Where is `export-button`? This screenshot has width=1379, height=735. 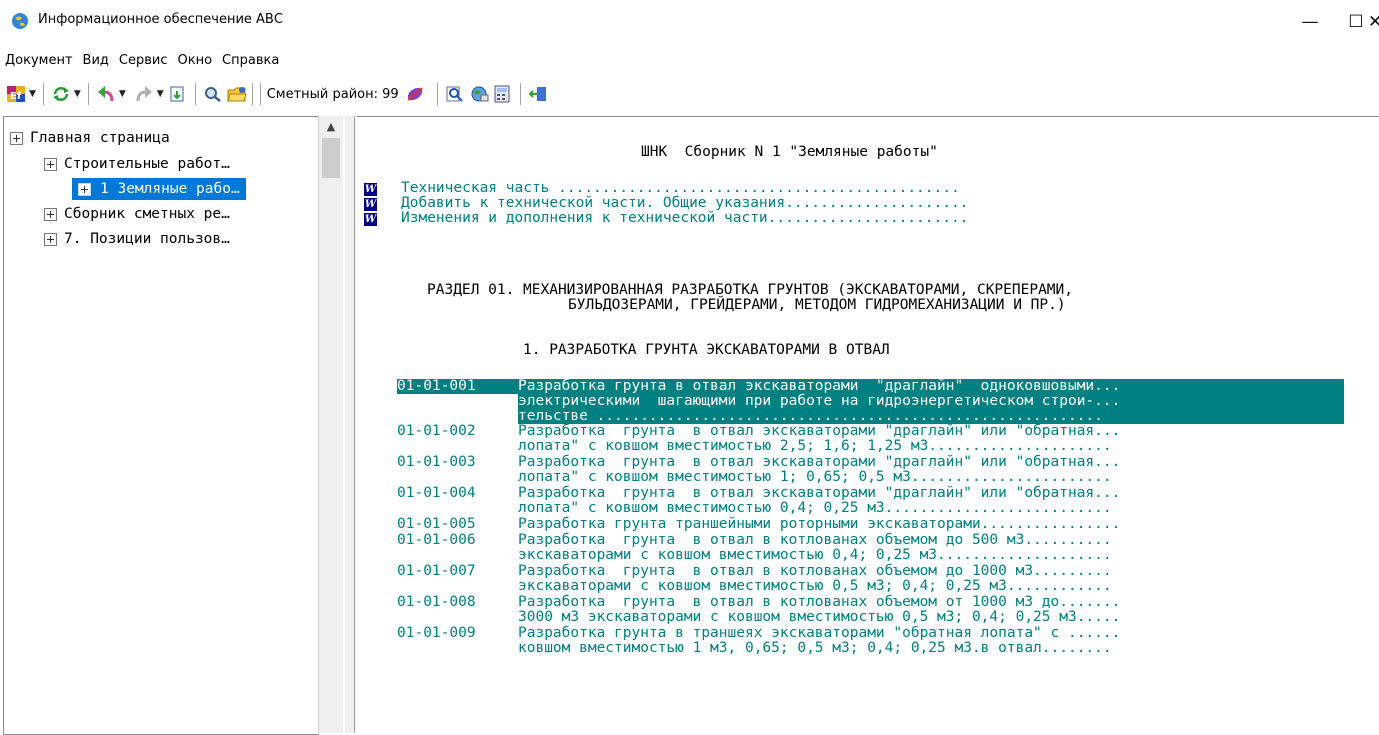 export-button is located at coordinates (178, 94).